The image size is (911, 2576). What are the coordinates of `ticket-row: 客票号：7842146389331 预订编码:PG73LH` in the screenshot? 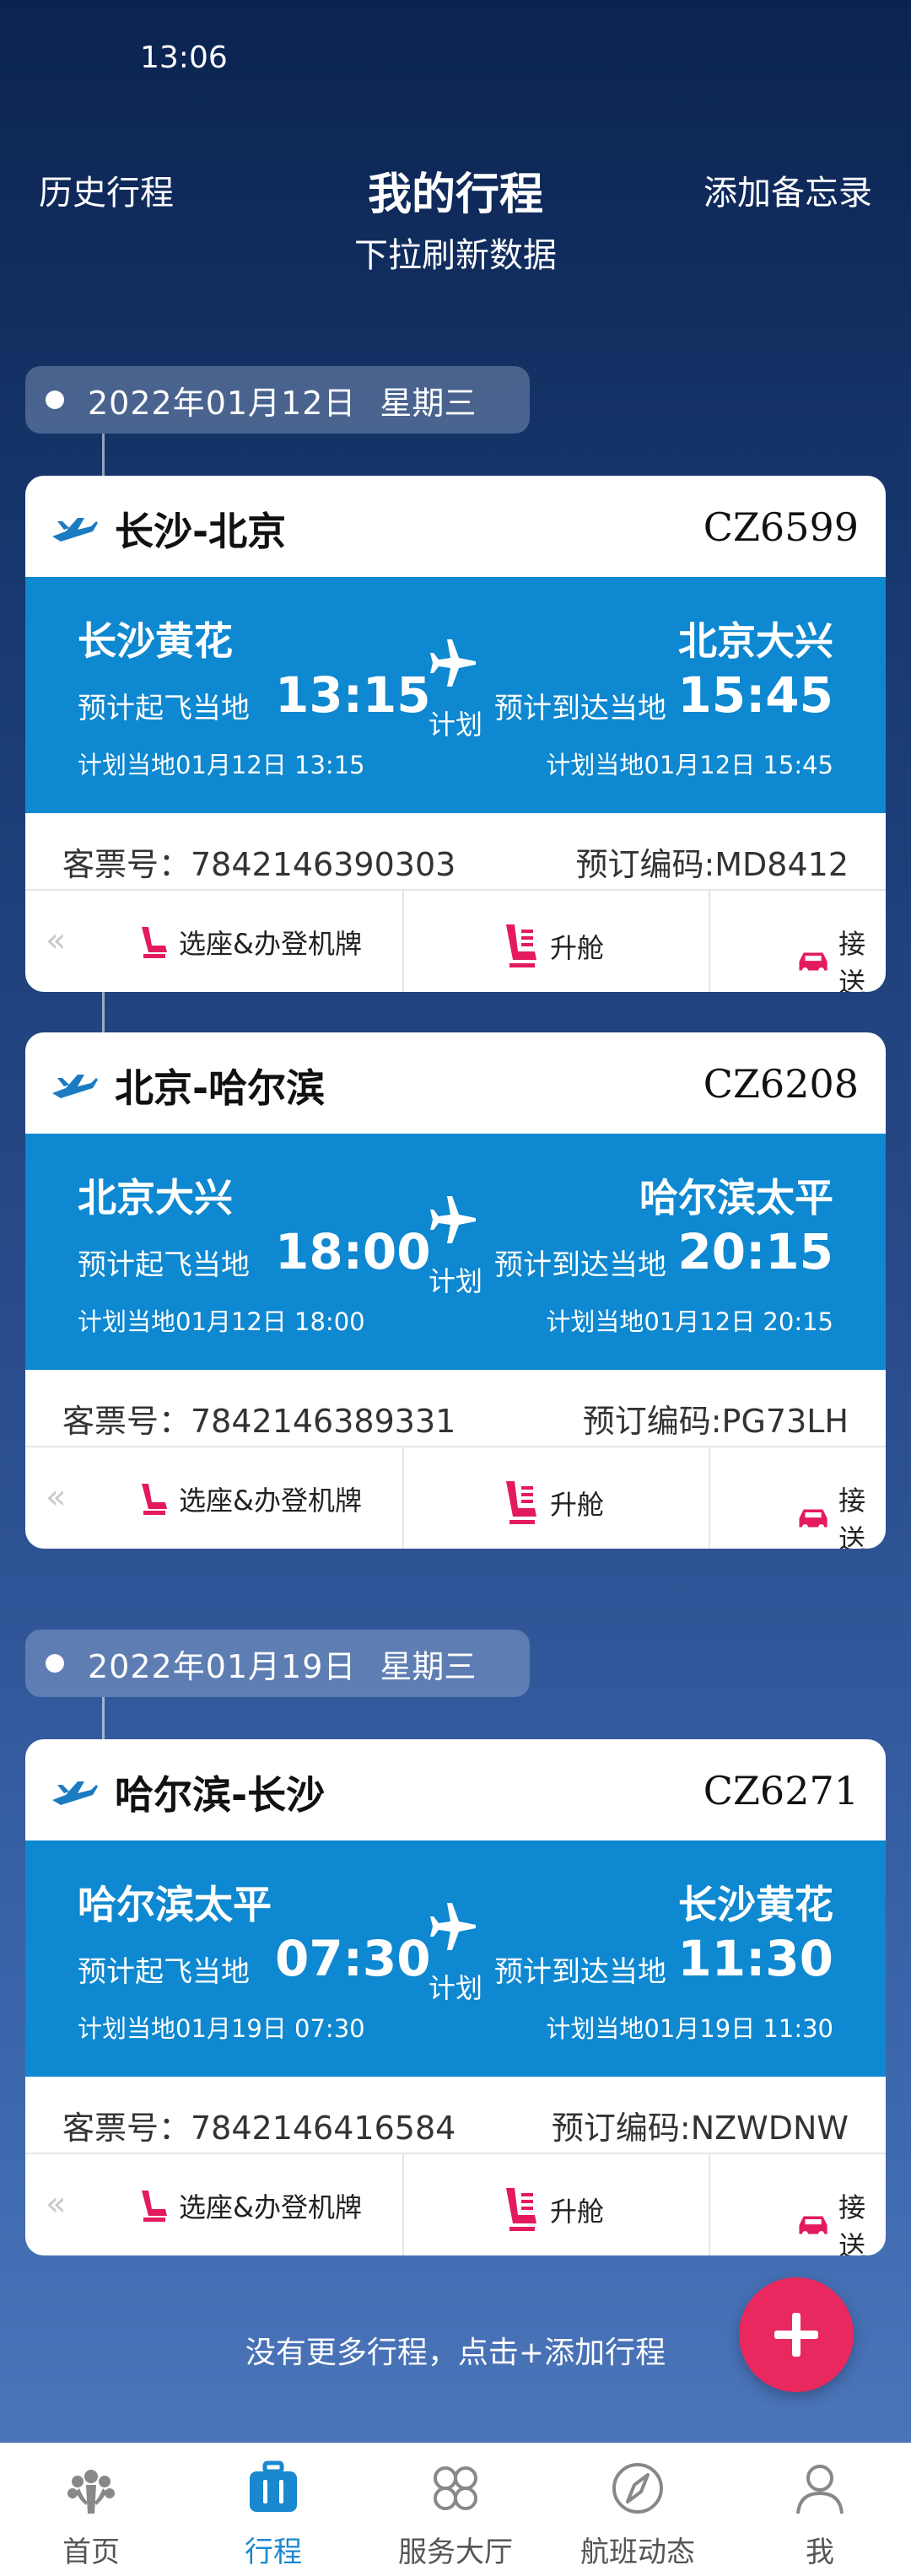 It's located at (455, 1408).